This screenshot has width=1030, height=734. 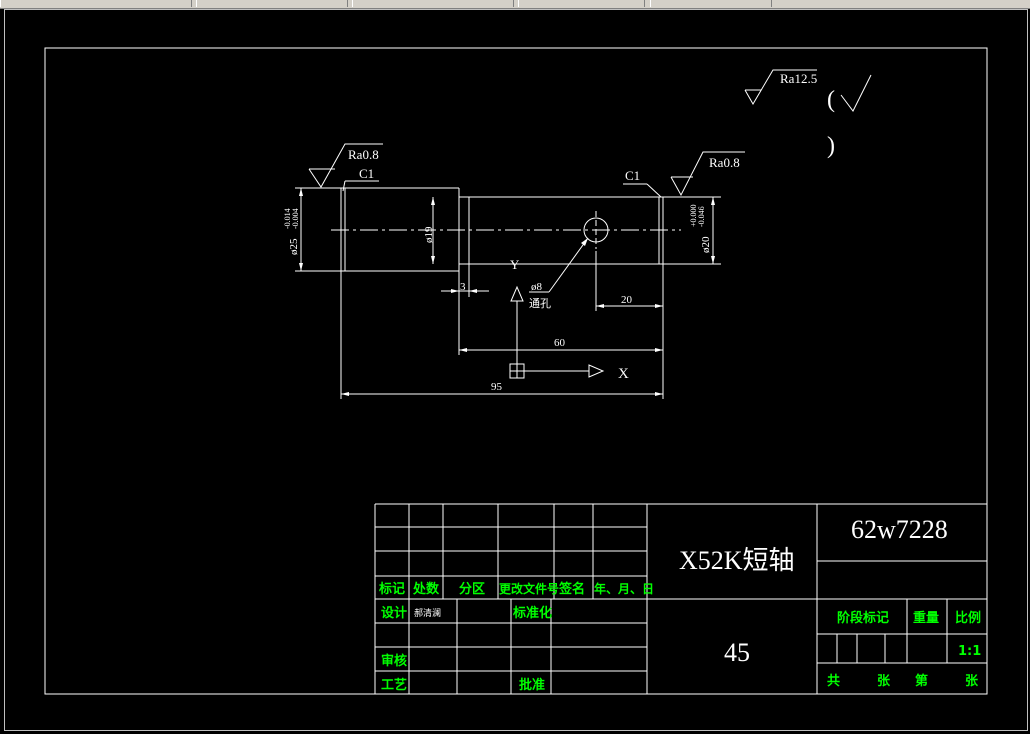 What do you see at coordinates (624, 588) in the screenshot?
I see `label-date: 年、月、日` at bounding box center [624, 588].